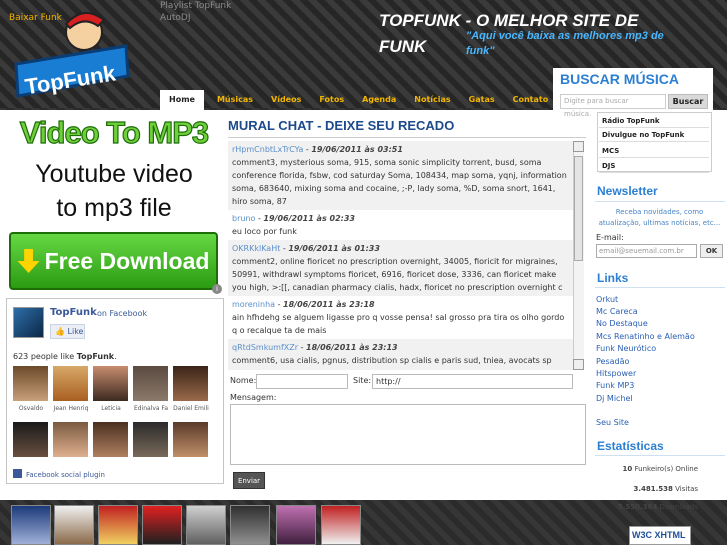  Describe the element at coordinates (253, 397) in the screenshot. I see `message-label: Mensagem:` at that location.